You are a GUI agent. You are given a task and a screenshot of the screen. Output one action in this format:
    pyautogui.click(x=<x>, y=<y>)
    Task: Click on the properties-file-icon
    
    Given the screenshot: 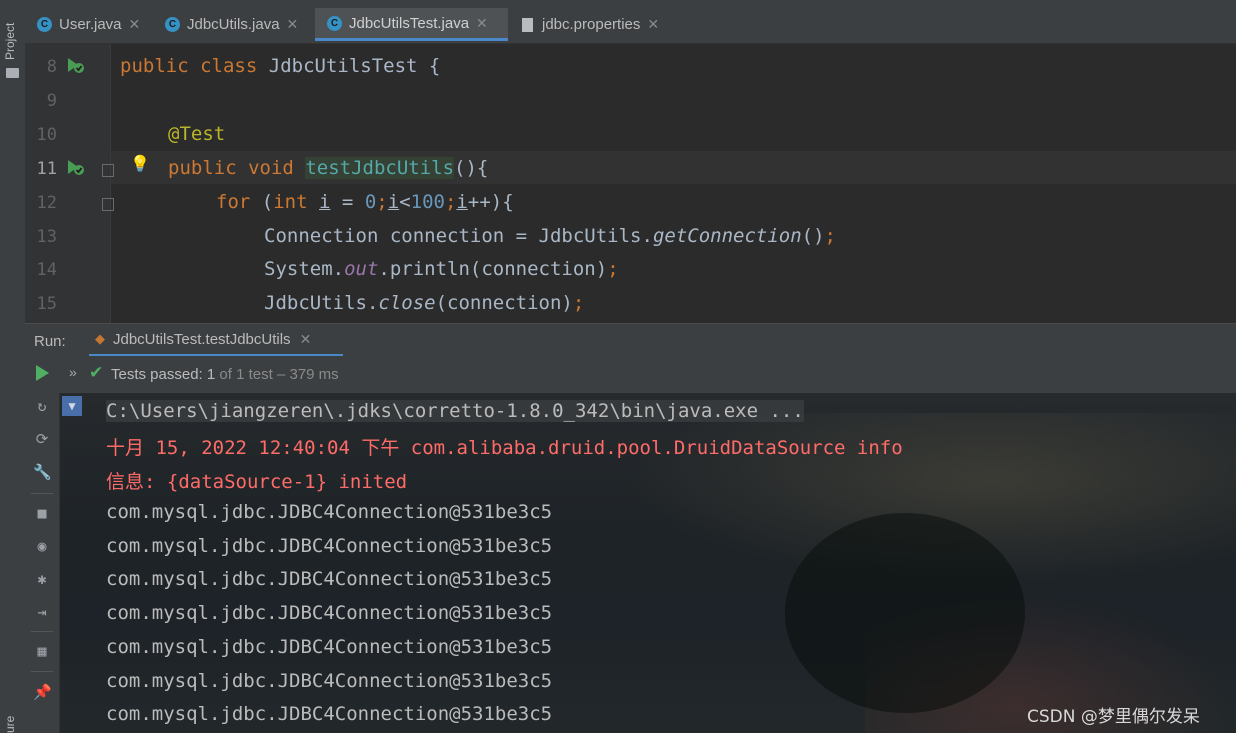 What is the action you would take?
    pyautogui.click(x=527, y=24)
    